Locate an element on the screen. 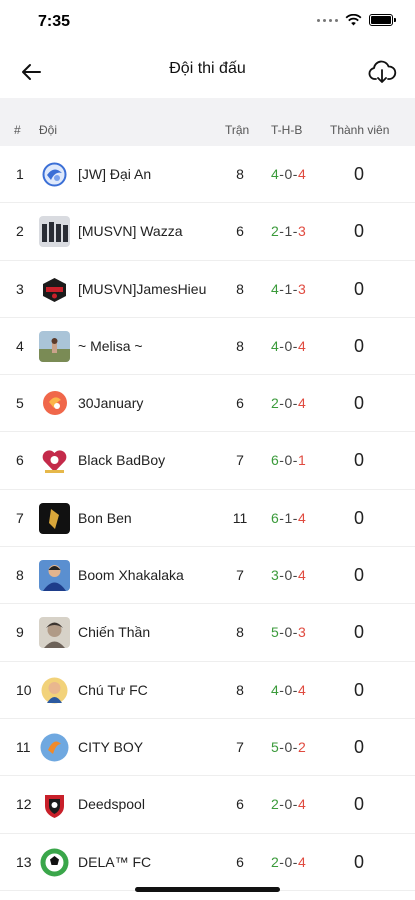 This screenshot has width=415, height=900. team-name: 30January is located at coordinates (111, 403).